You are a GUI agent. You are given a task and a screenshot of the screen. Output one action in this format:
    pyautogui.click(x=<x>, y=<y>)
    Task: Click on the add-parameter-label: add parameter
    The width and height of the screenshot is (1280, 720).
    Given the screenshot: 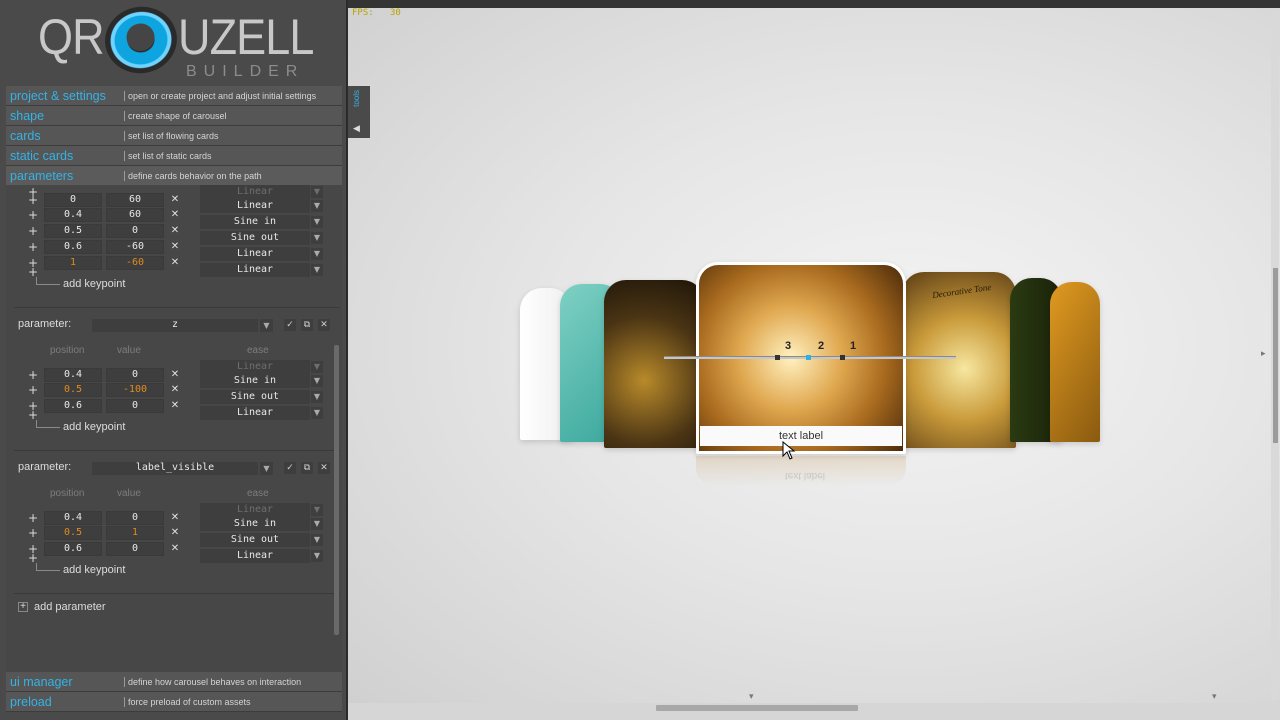 What is the action you would take?
    pyautogui.click(x=70, y=607)
    